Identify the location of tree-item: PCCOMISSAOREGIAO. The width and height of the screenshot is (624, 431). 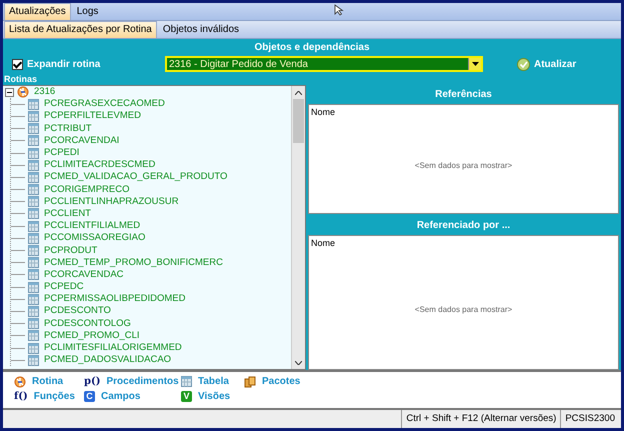
(94, 238).